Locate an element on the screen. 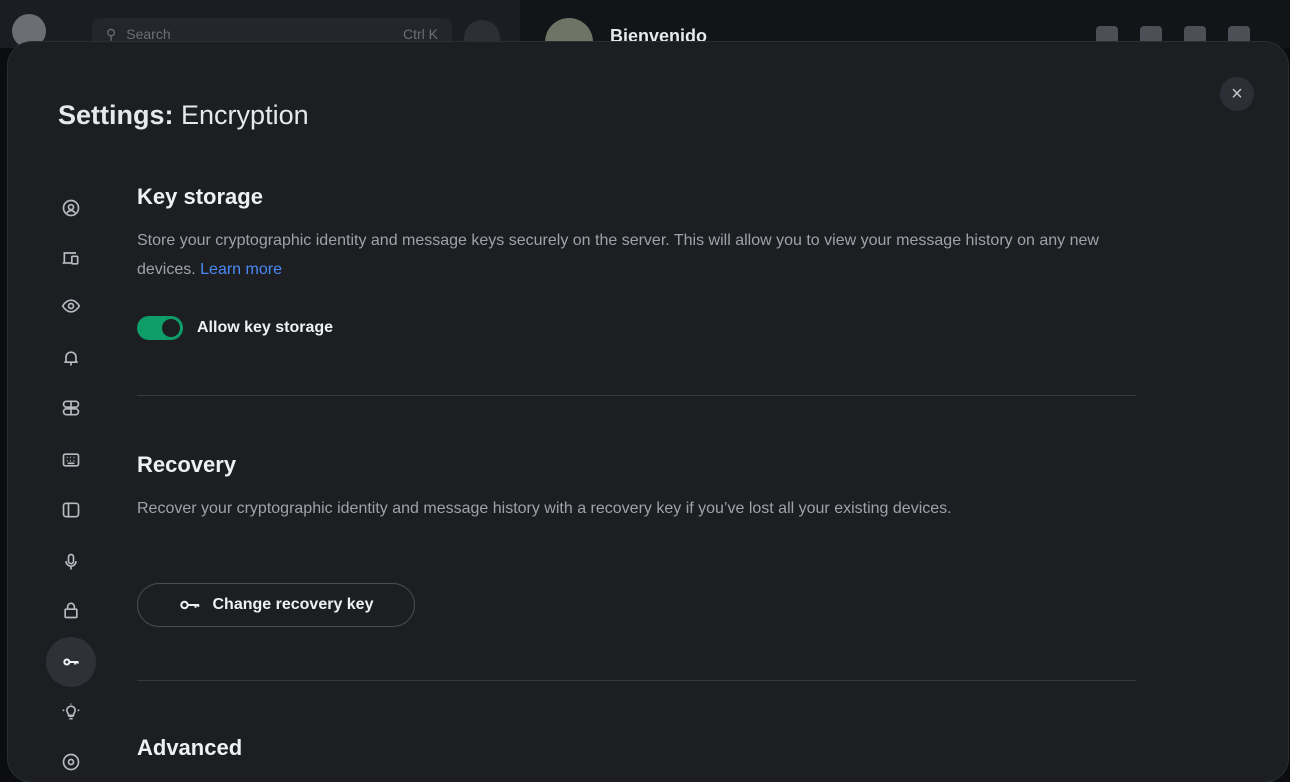 The image size is (1290, 782). page-title-section: Encryption is located at coordinates (245, 115).